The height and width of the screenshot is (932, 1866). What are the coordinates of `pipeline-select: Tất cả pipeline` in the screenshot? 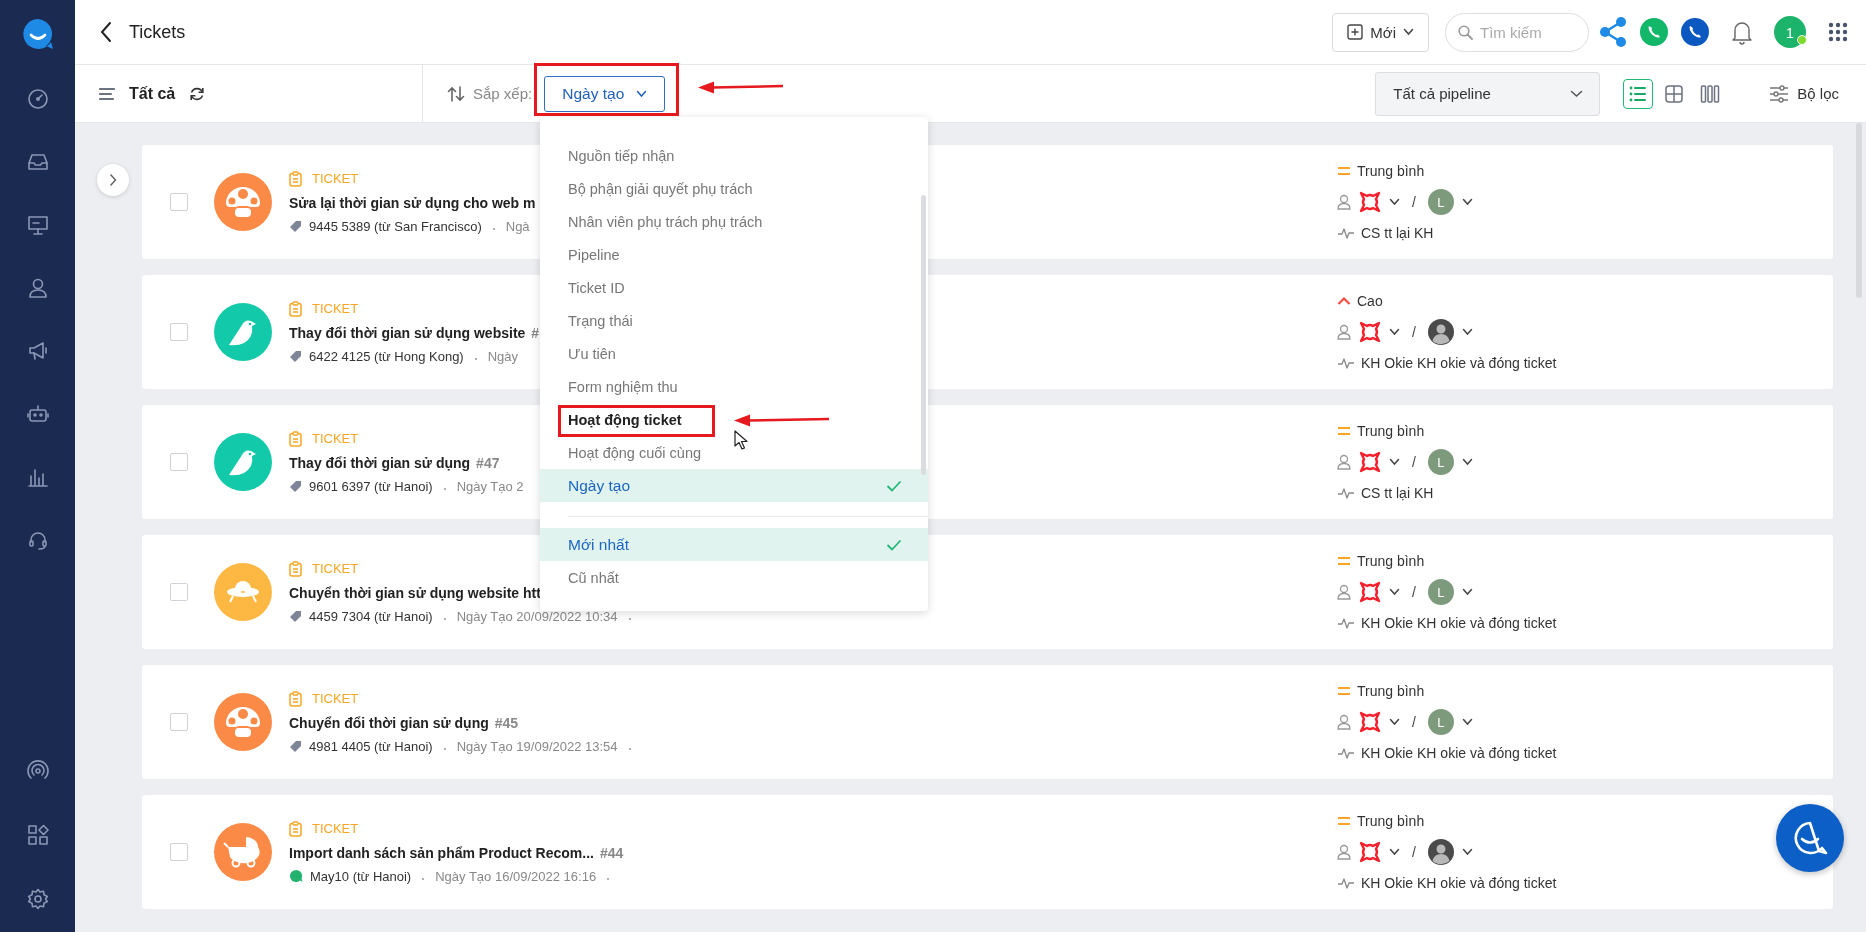 It's located at (1488, 93).